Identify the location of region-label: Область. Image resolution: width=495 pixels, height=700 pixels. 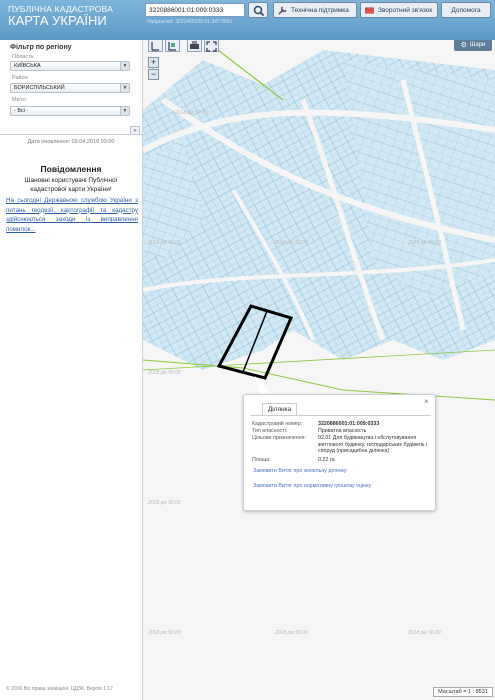
(23, 57).